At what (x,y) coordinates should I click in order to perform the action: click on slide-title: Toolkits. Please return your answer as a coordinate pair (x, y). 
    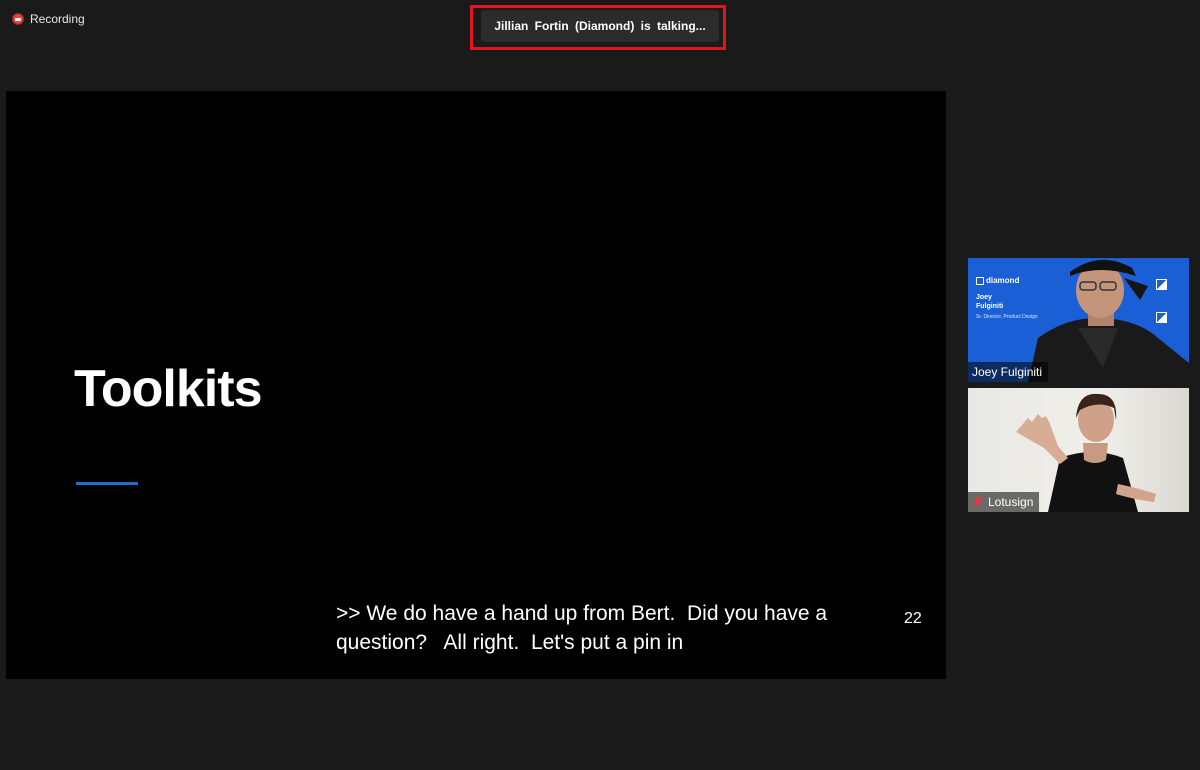
    Looking at the image, I should click on (168, 389).